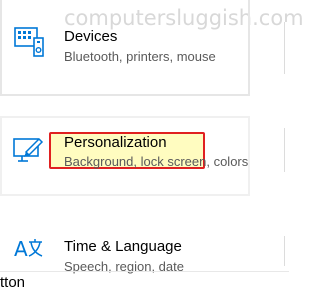 Image resolution: width=320 pixels, height=292 pixels. I want to click on personalization-subtitle: Background, lock screen, colors, so click(156, 161).